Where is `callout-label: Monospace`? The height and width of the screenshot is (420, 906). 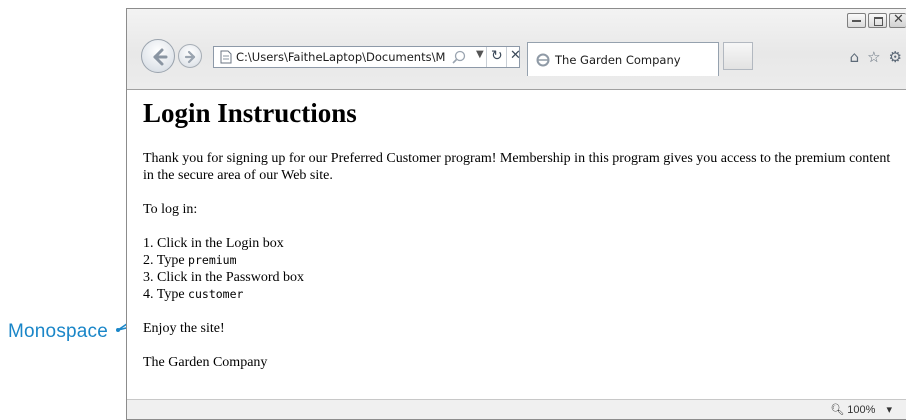
callout-label: Monospace is located at coordinates (58, 331).